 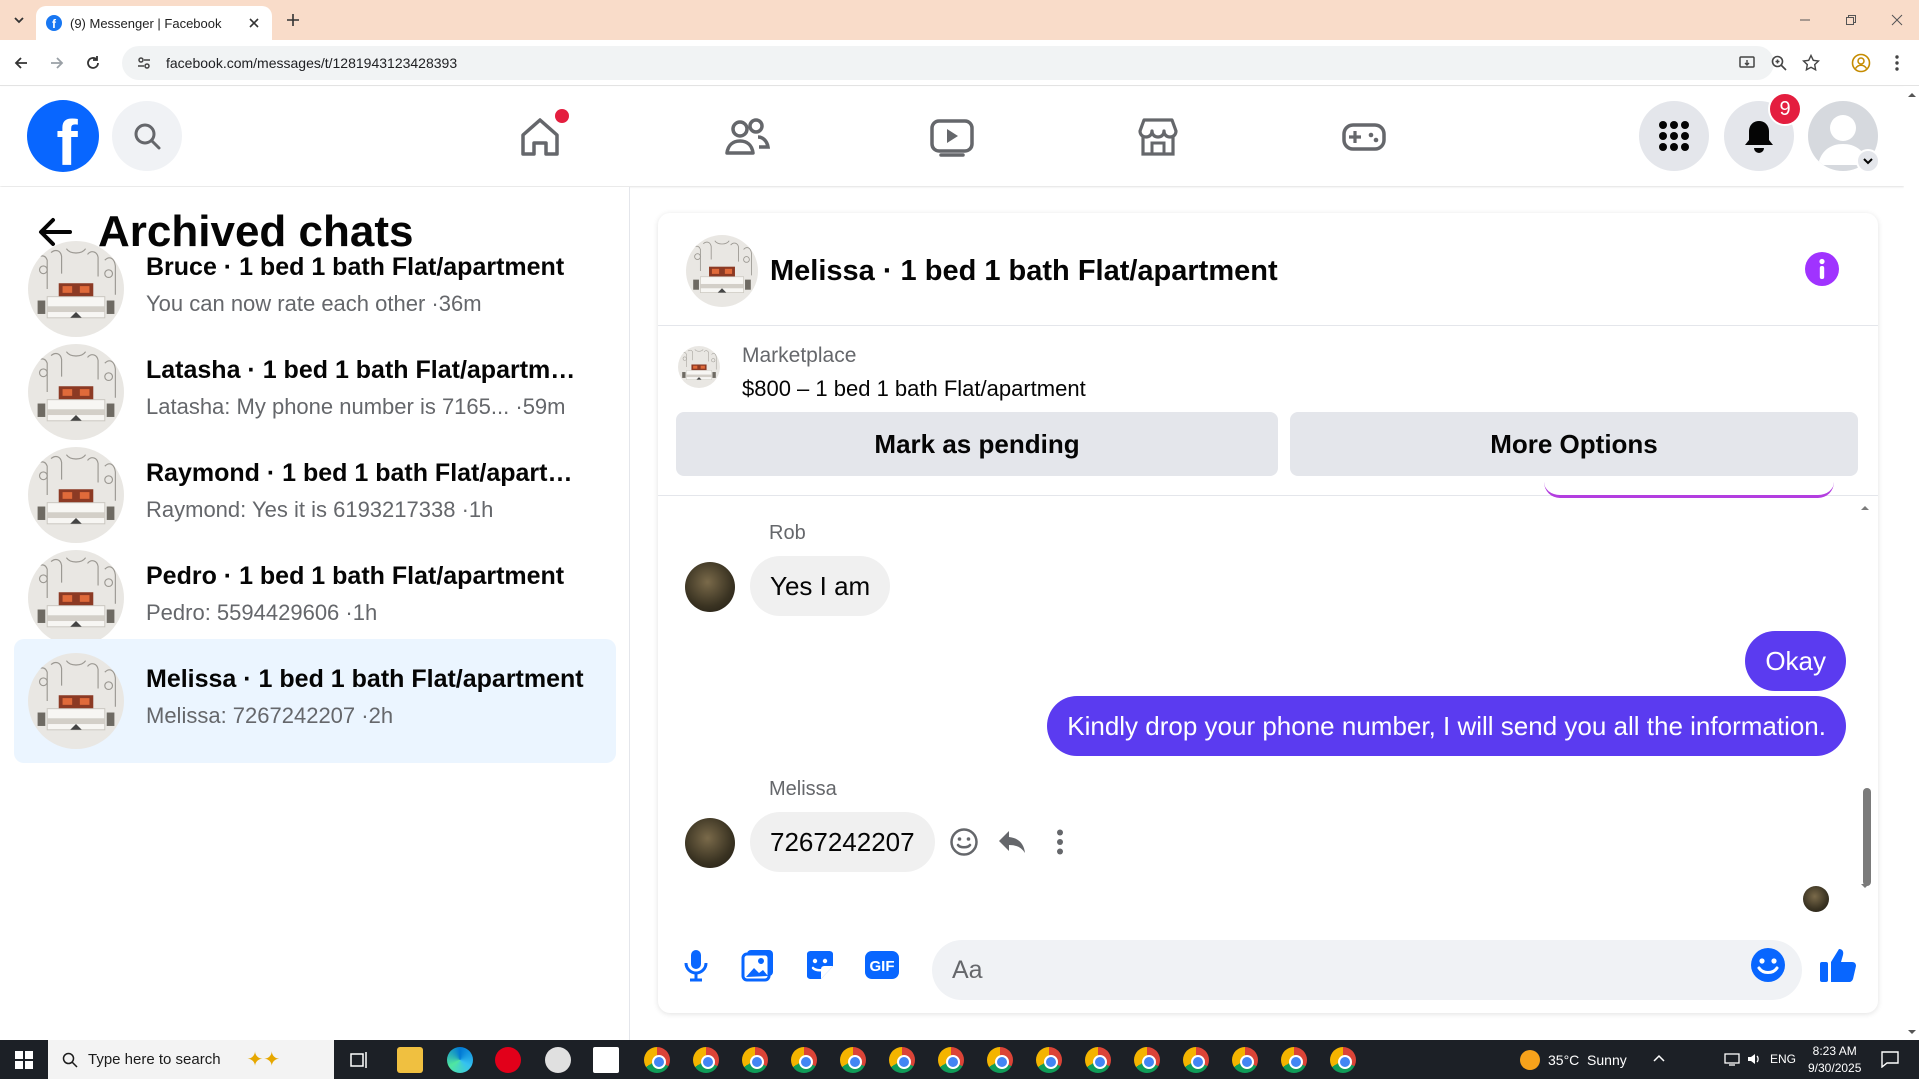 I want to click on mark-as-pending-button: Mark as pending, so click(x=977, y=444).